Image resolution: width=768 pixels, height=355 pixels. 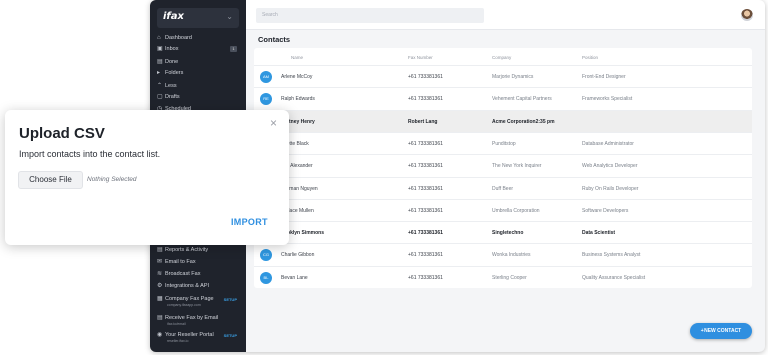 What do you see at coordinates (160, 62) in the screenshot?
I see `archive-icon: ▤` at bounding box center [160, 62].